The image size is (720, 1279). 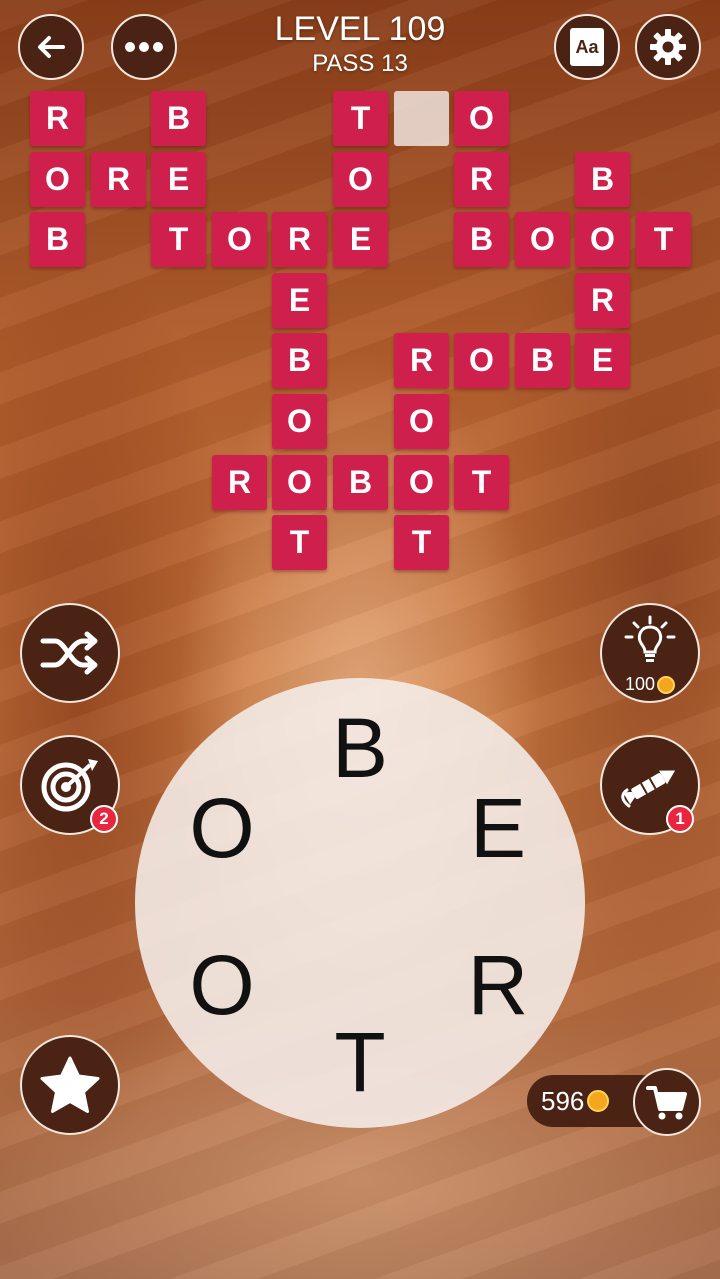 I want to click on grid-tile-empty, so click(x=421, y=118).